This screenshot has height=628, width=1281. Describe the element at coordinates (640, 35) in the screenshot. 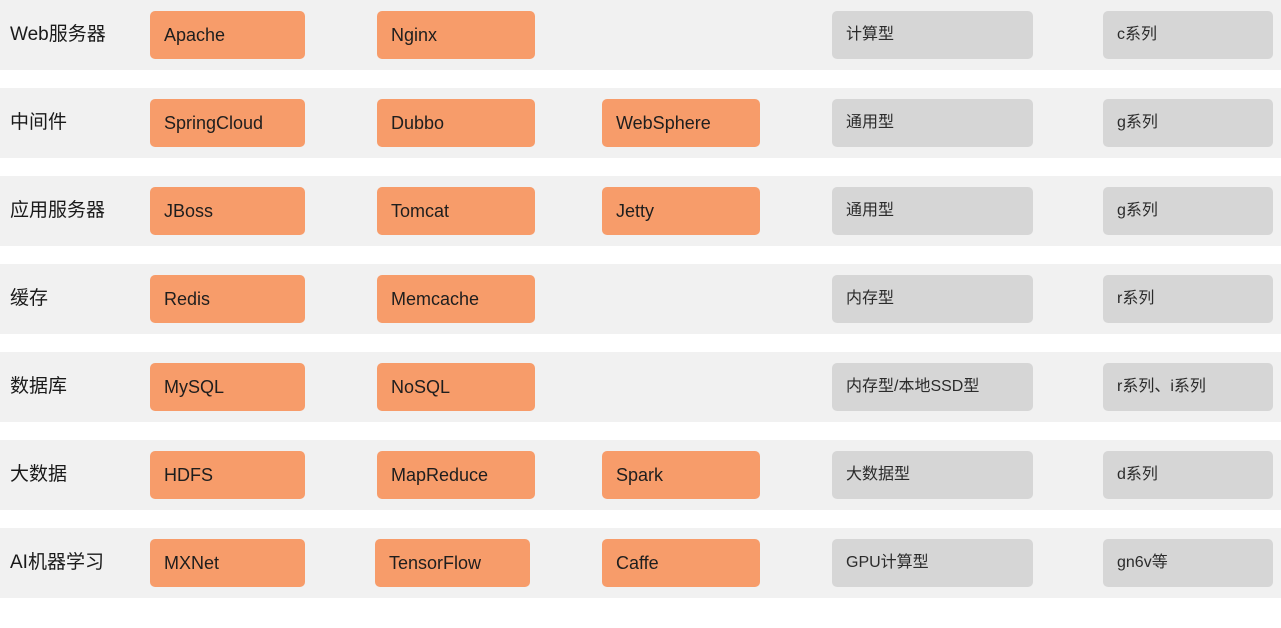

I see `table-row: Web服务器 Apache Nginx 计算型 c系列` at that location.